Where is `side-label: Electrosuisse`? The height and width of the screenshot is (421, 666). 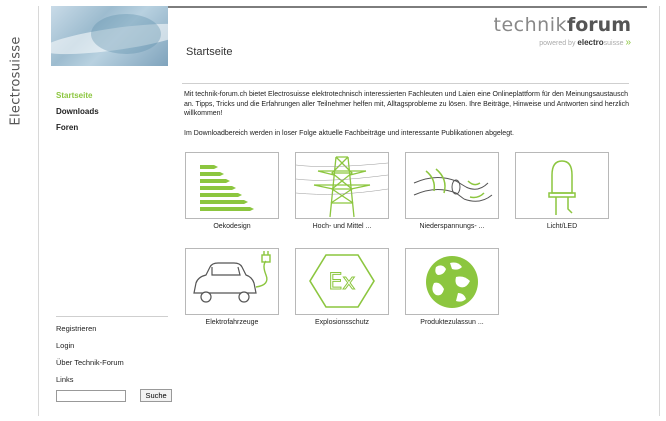
side-label: Electrosuisse is located at coordinates (14, 70).